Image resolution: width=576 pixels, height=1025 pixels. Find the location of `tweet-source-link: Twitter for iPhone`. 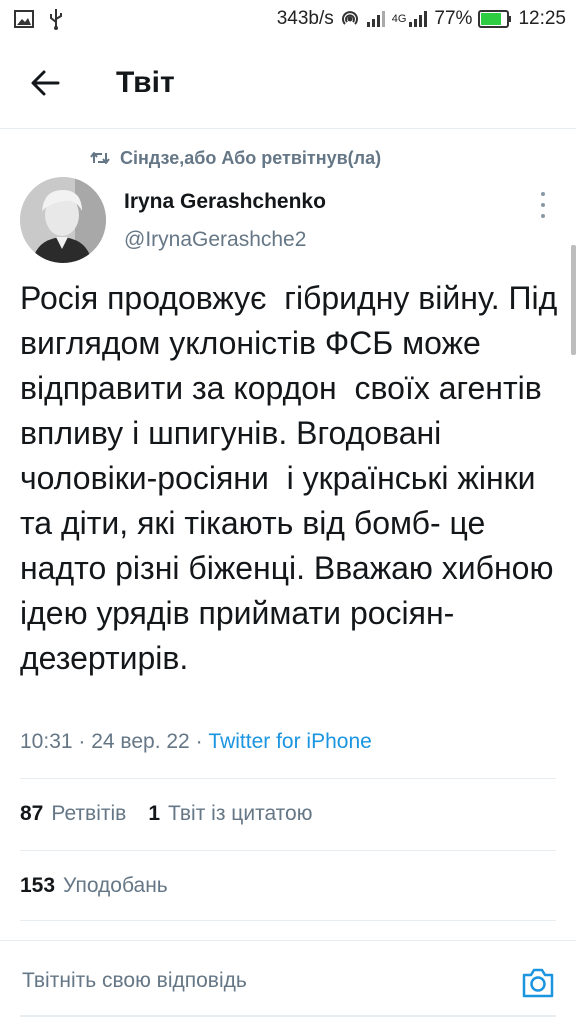

tweet-source-link: Twitter for iPhone is located at coordinates (289, 741).